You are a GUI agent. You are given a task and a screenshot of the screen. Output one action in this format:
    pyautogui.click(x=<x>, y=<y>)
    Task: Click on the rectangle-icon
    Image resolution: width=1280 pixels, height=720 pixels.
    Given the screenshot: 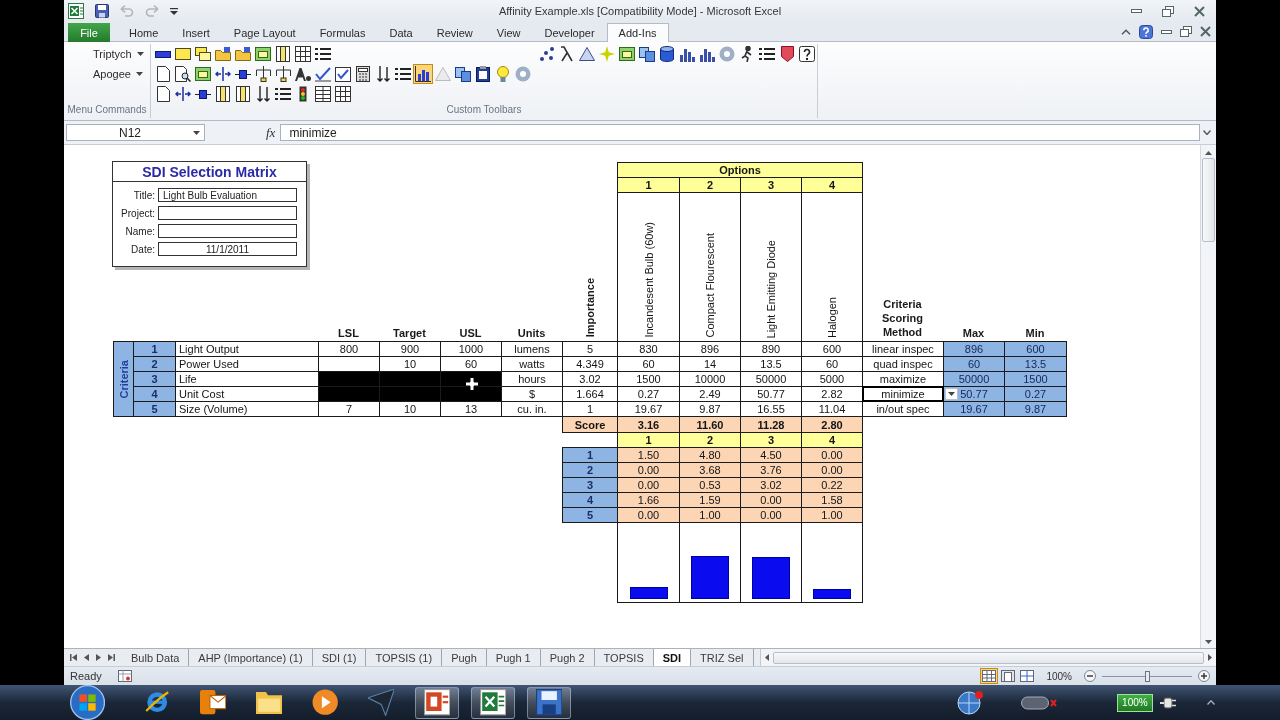 What is the action you would take?
    pyautogui.click(x=183, y=54)
    